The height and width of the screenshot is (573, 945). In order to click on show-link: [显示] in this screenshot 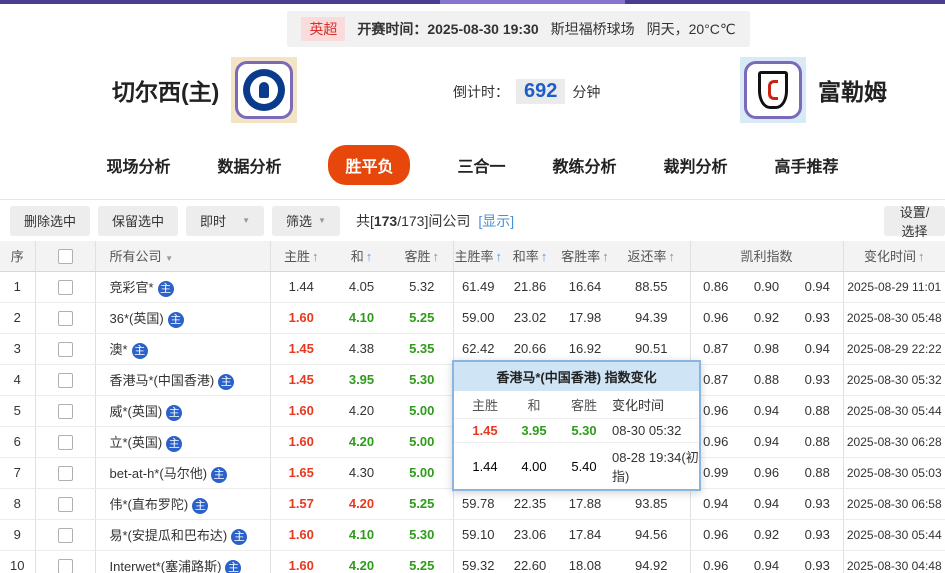, I will do `click(496, 221)`.